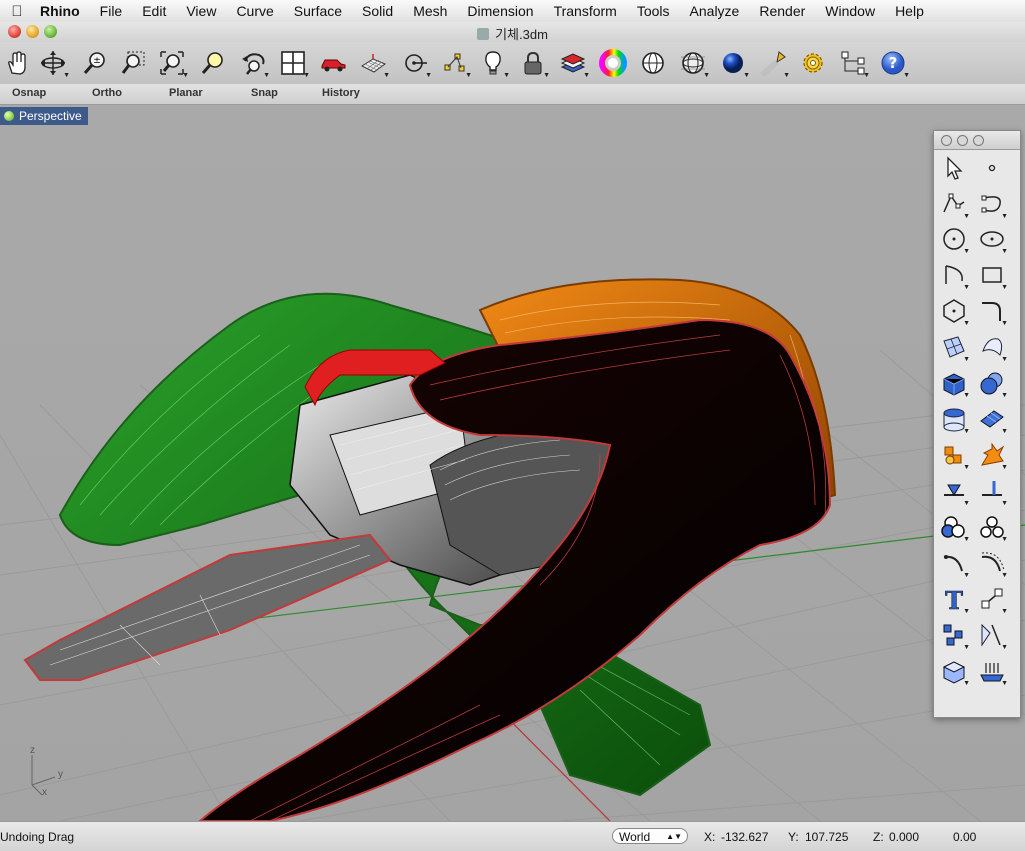 Image resolution: width=1025 pixels, height=851 pixels. Describe the element at coordinates (992, 671) in the screenshot. I see `grid-snap-icon: ▼` at that location.